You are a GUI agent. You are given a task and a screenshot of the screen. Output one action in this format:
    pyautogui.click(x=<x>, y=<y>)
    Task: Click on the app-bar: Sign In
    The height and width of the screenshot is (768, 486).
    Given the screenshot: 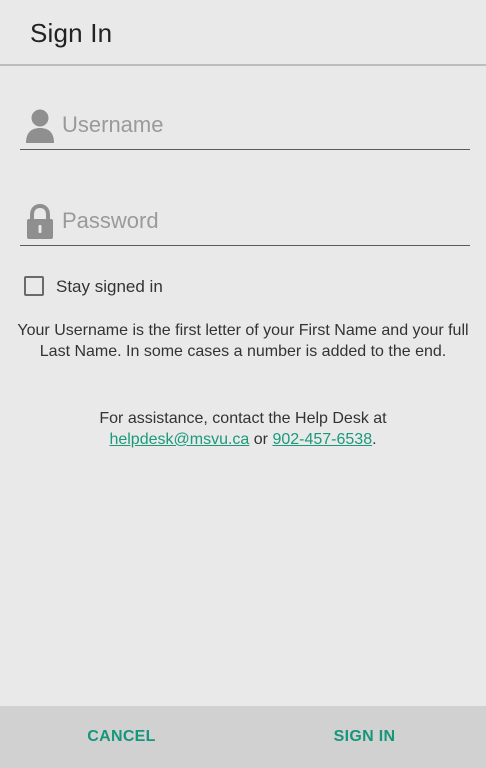 What is the action you would take?
    pyautogui.click(x=243, y=33)
    